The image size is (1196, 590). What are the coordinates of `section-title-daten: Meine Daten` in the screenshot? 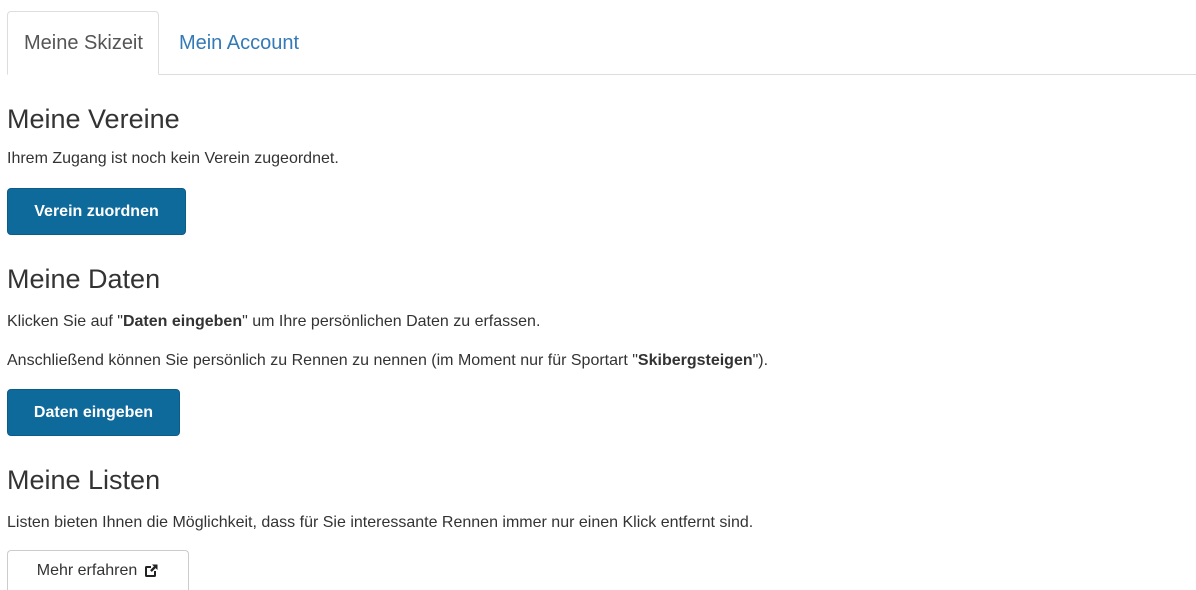 It's located at (84, 279).